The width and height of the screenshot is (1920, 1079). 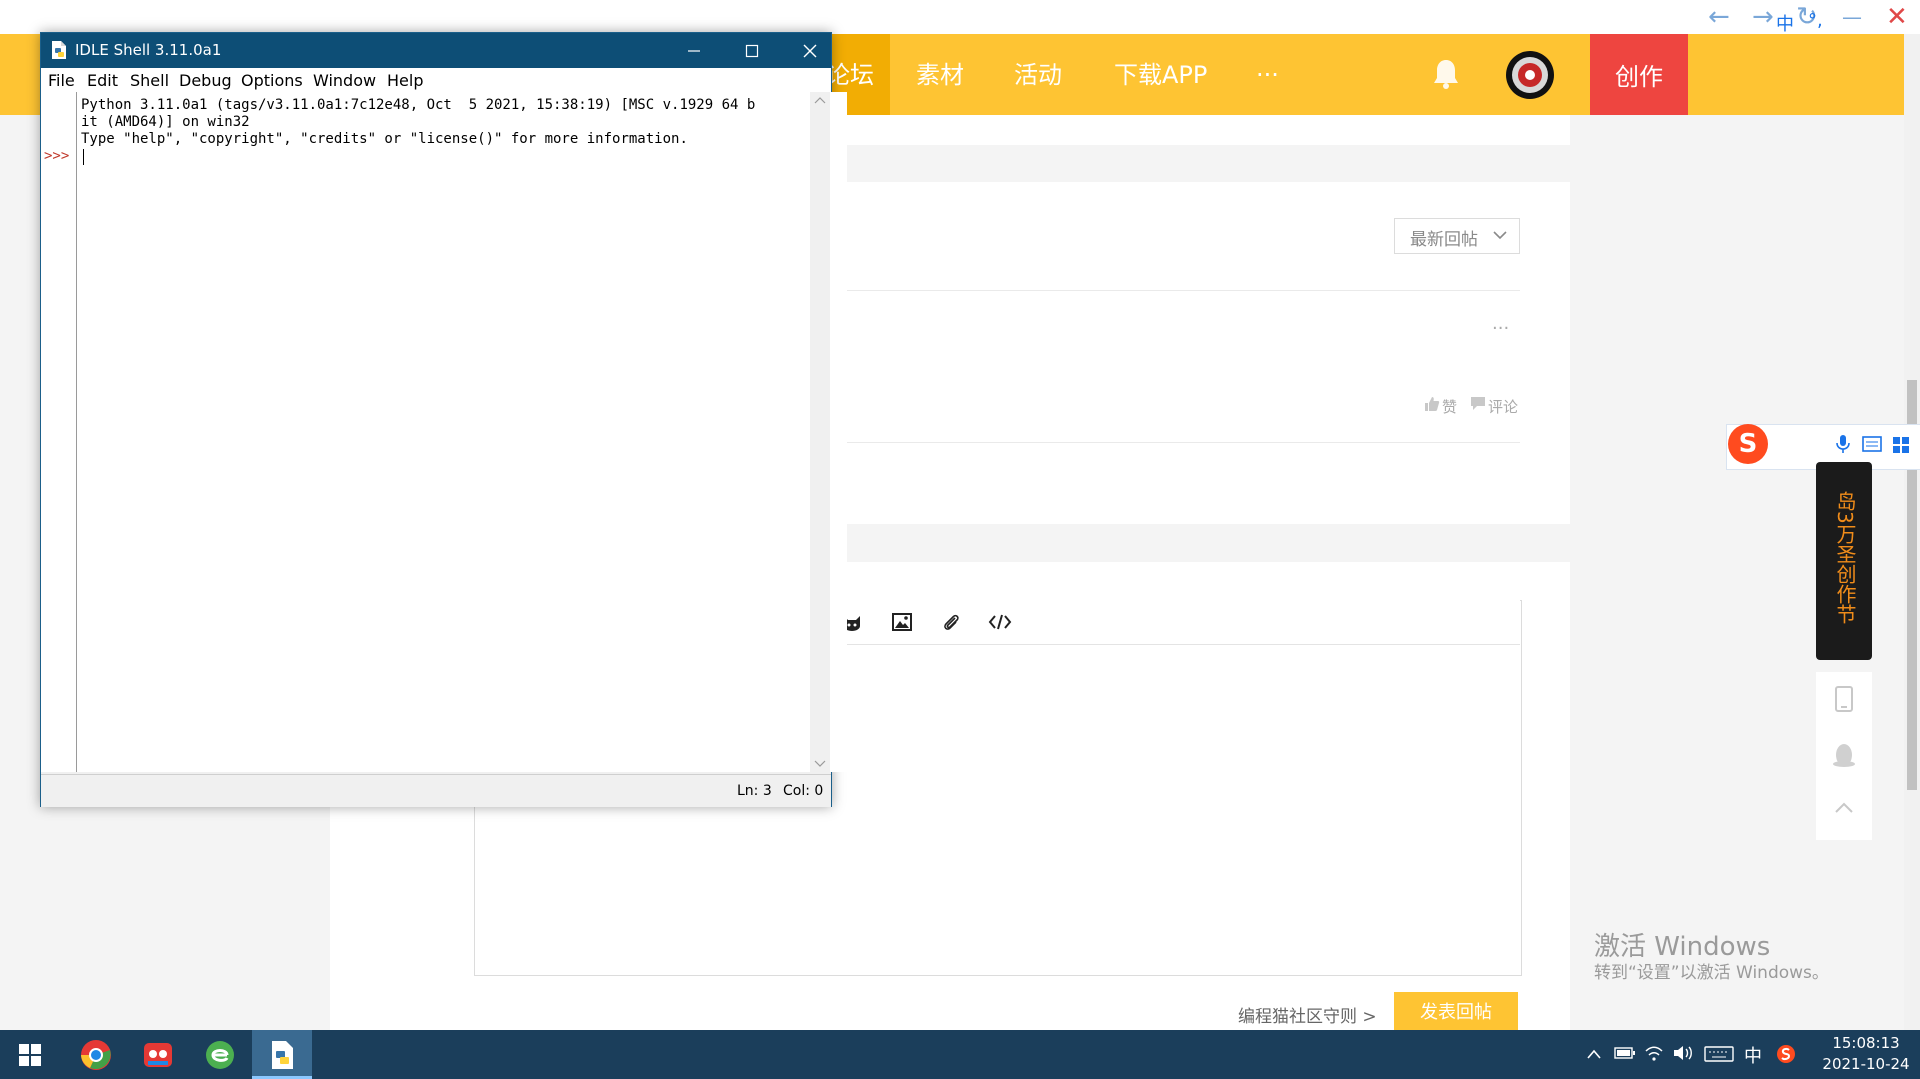 What do you see at coordinates (1866, 1054) in the screenshot?
I see `taskbar-clock: 15:08:13 2021-10-24` at bounding box center [1866, 1054].